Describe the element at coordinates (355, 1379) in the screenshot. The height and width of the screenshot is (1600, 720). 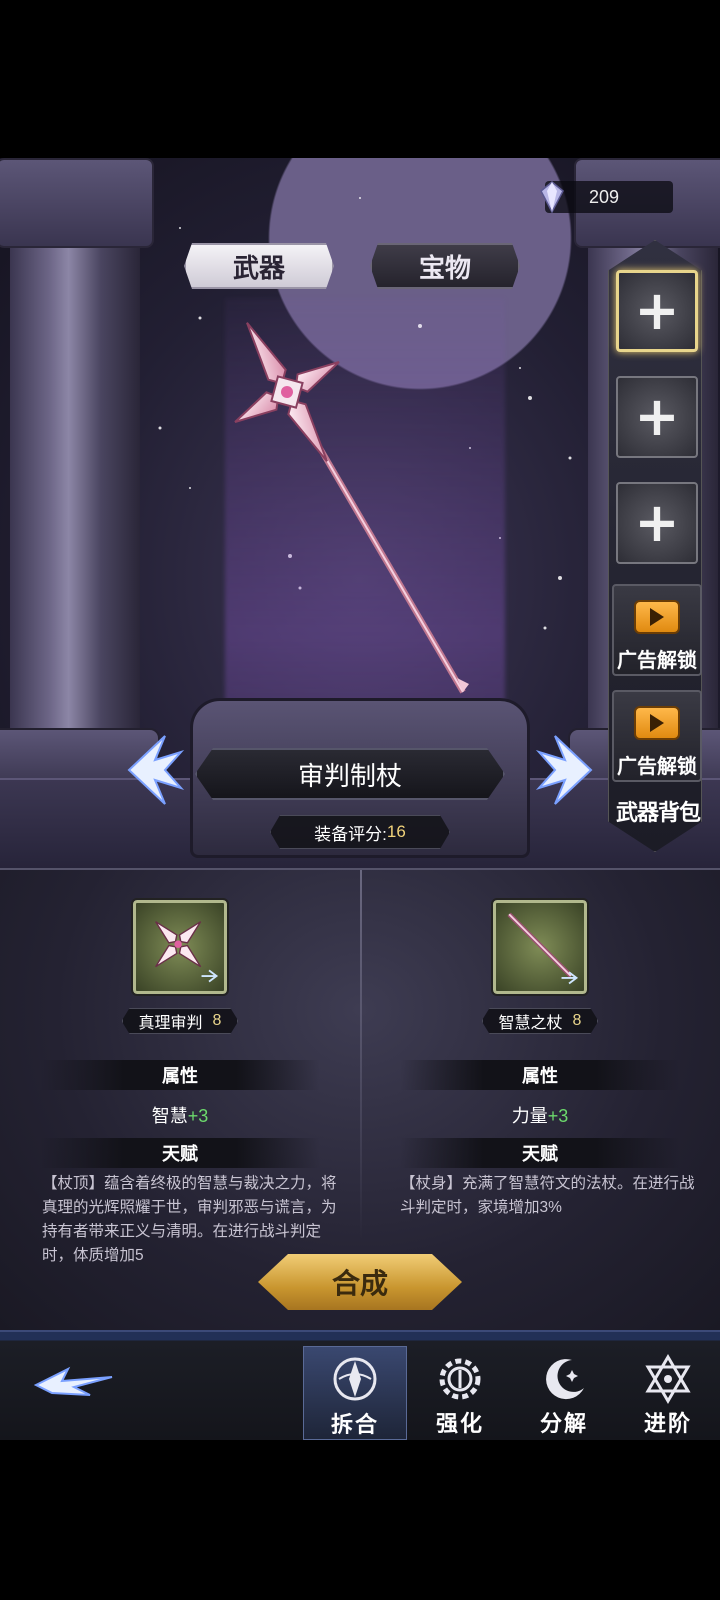
I see `dismantle-merge-icon` at that location.